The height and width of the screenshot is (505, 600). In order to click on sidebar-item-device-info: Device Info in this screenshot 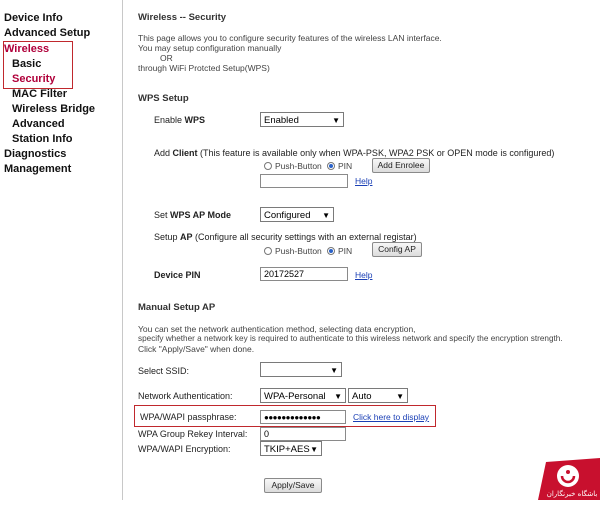, I will do `click(33, 18)`.